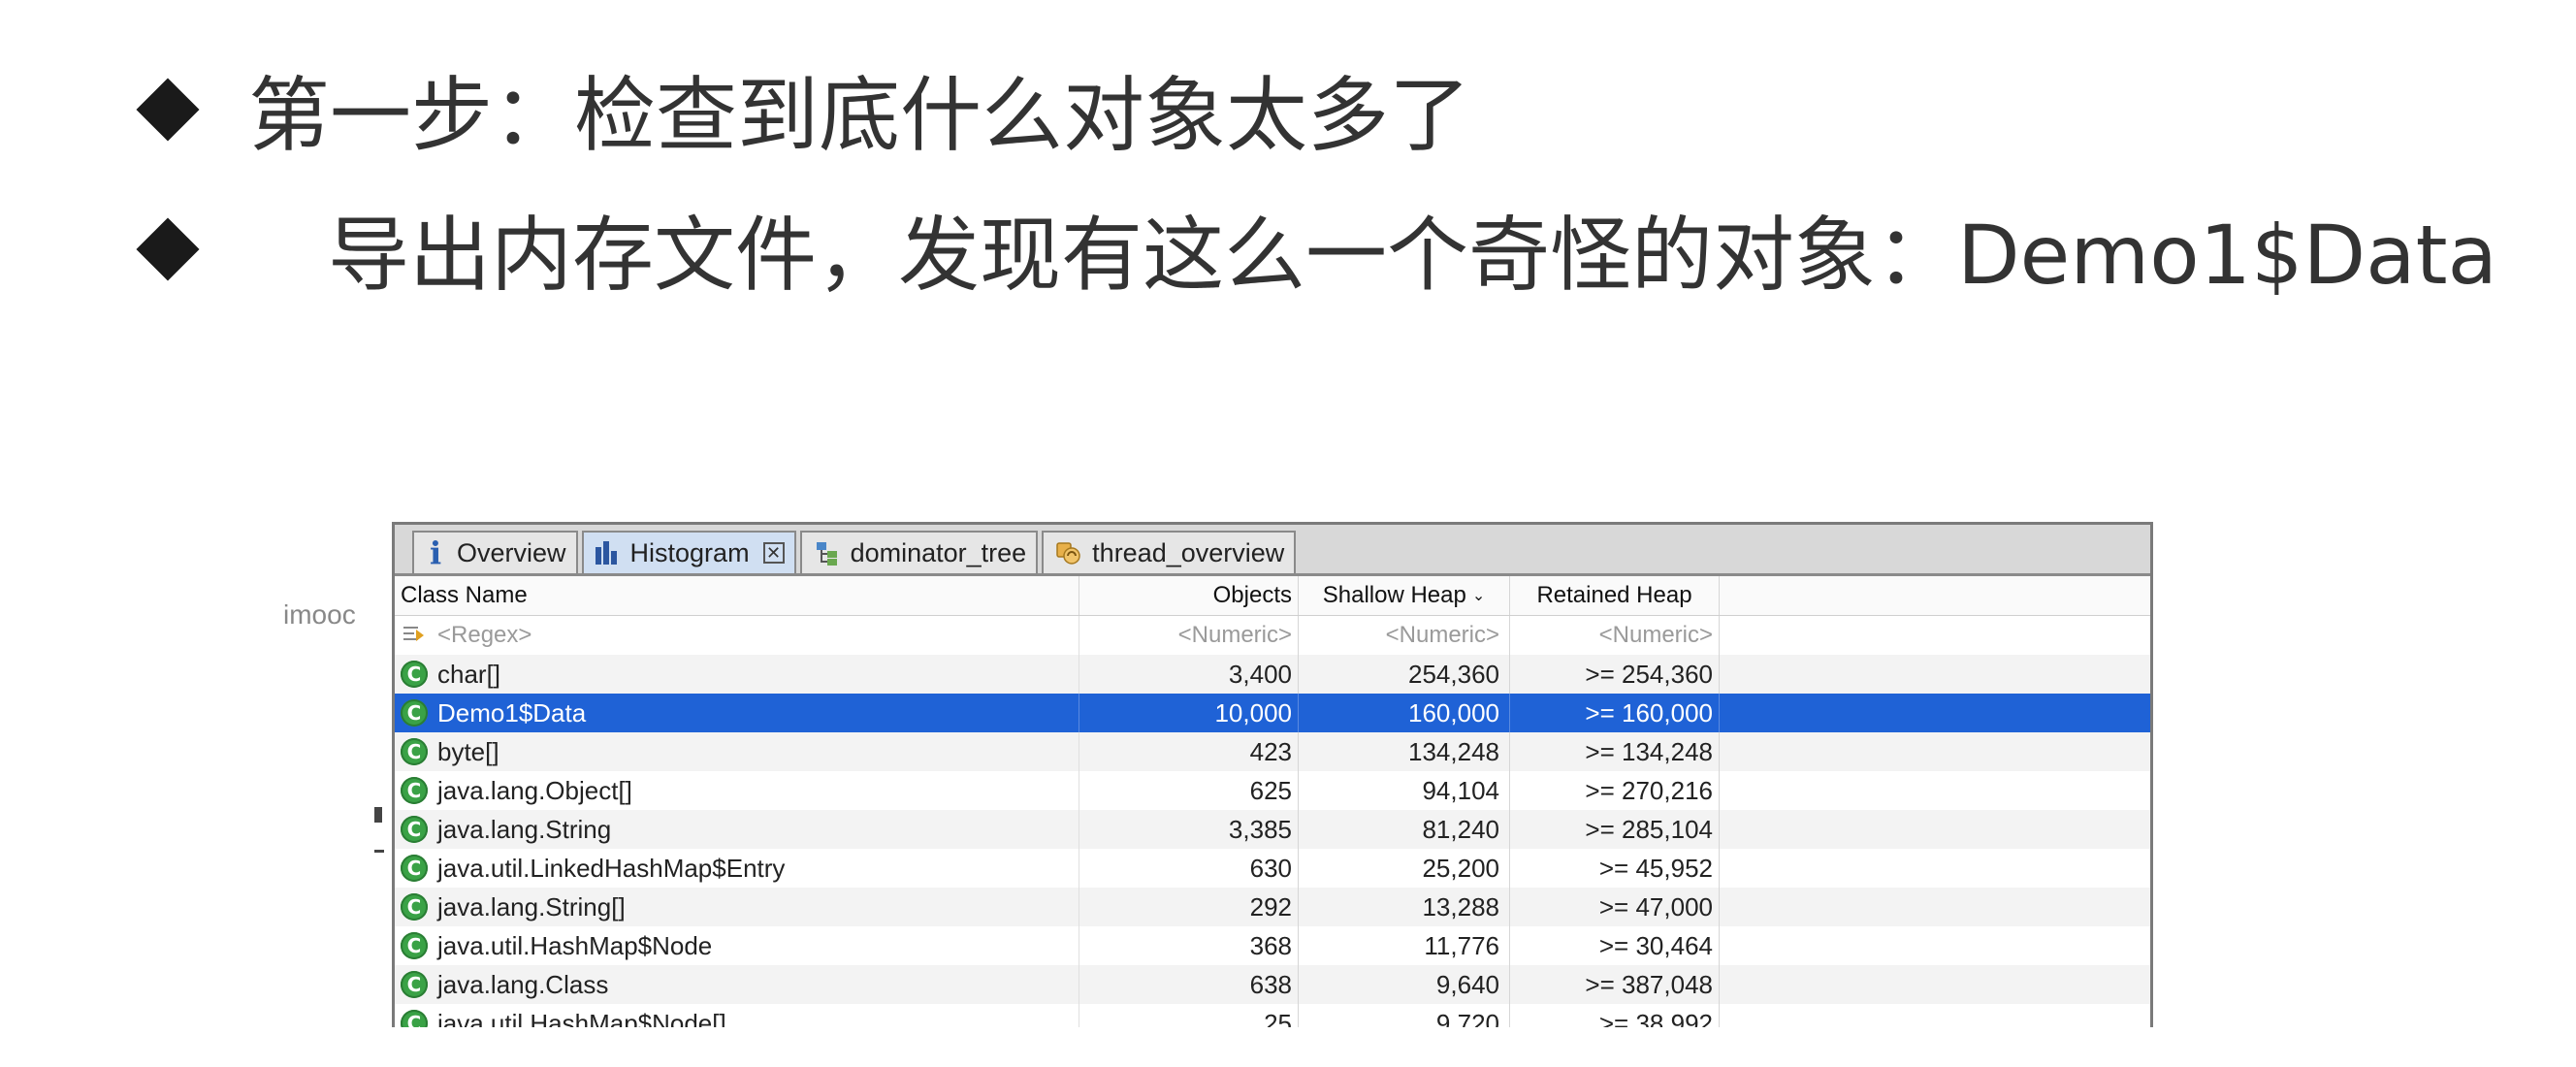 This screenshot has width=2576, height=1067. I want to click on table-row: Cjava.lang.String[] 292 13,288 >= 47,000, so click(1272, 907).